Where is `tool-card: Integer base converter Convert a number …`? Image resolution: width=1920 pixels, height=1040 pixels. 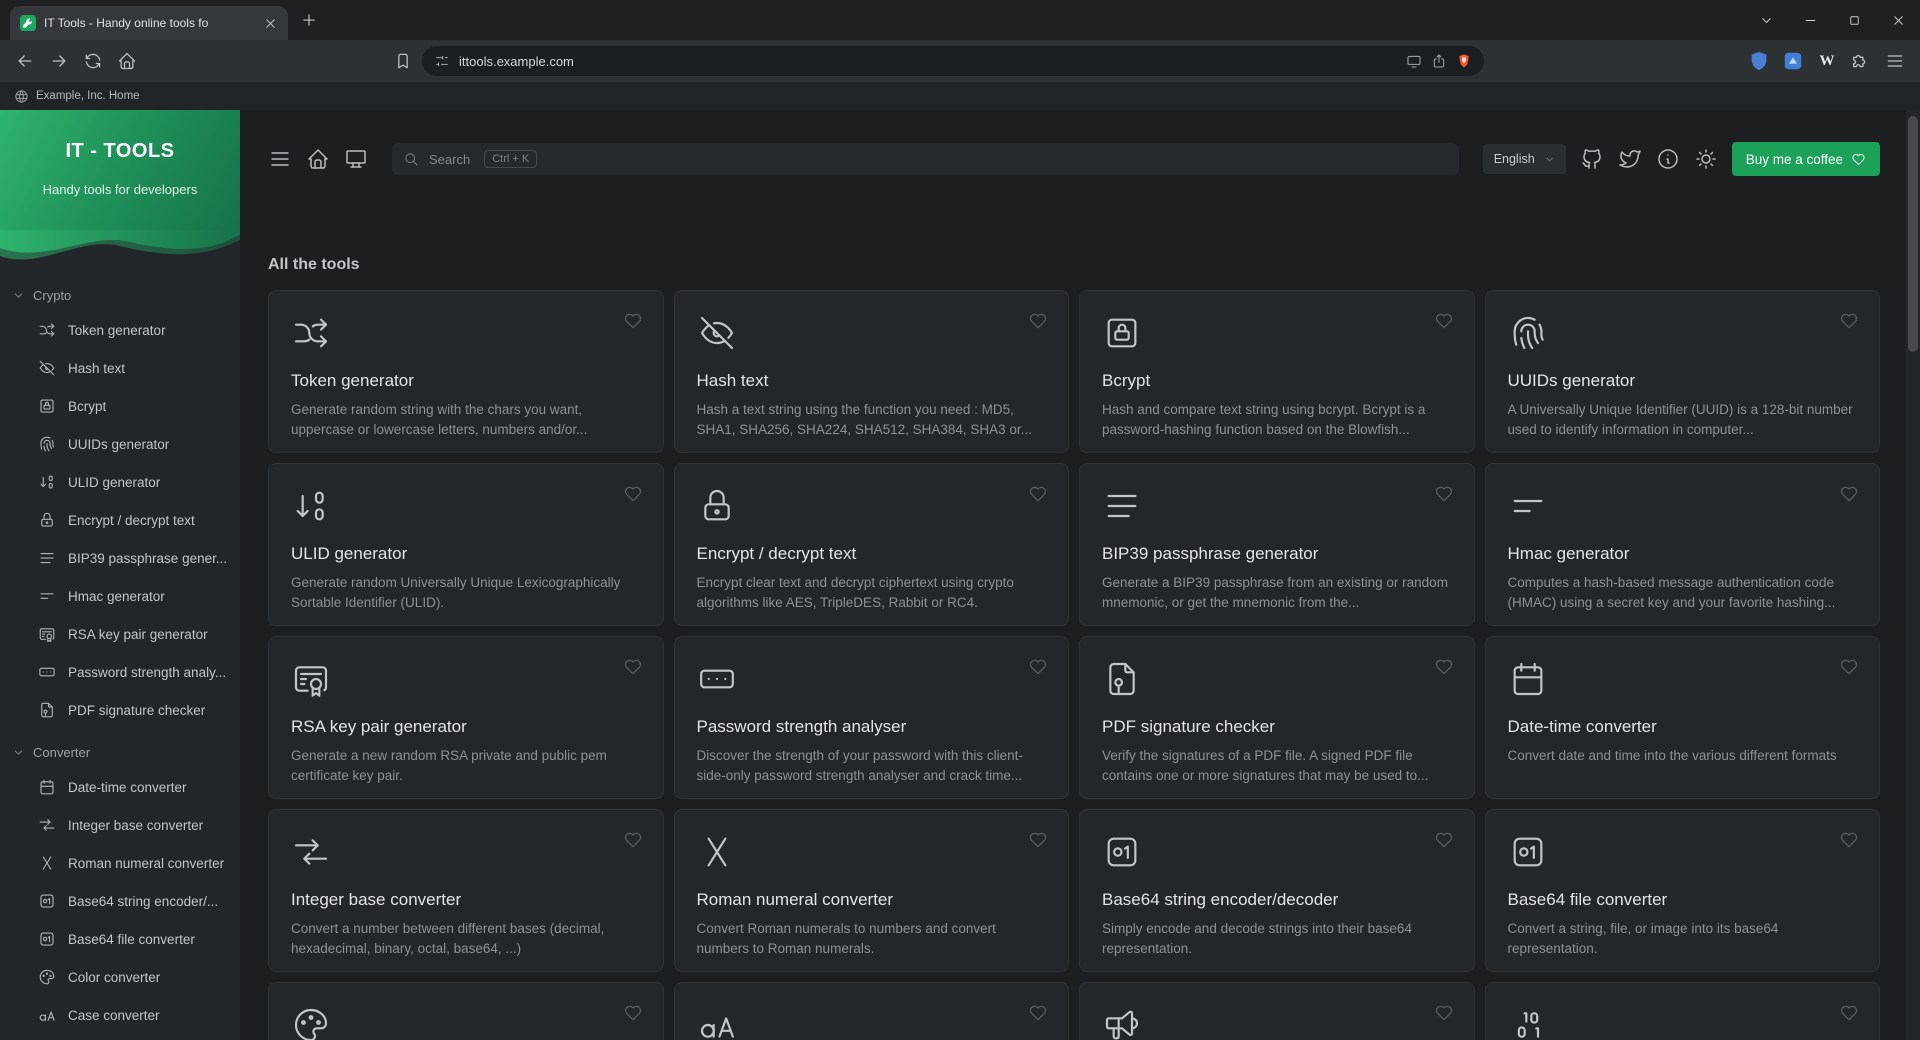 tool-card: Integer base converter Convert a number … is located at coordinates (466, 890).